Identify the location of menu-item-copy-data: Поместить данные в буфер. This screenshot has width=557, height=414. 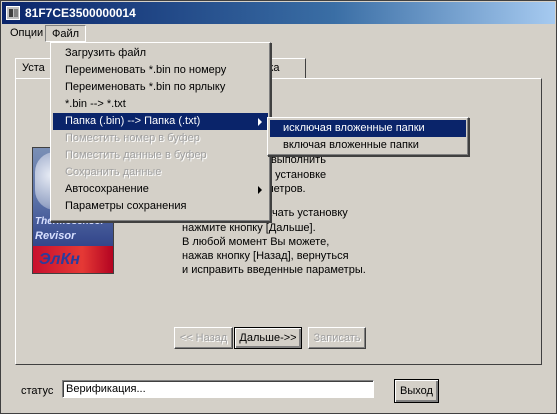
(160, 155).